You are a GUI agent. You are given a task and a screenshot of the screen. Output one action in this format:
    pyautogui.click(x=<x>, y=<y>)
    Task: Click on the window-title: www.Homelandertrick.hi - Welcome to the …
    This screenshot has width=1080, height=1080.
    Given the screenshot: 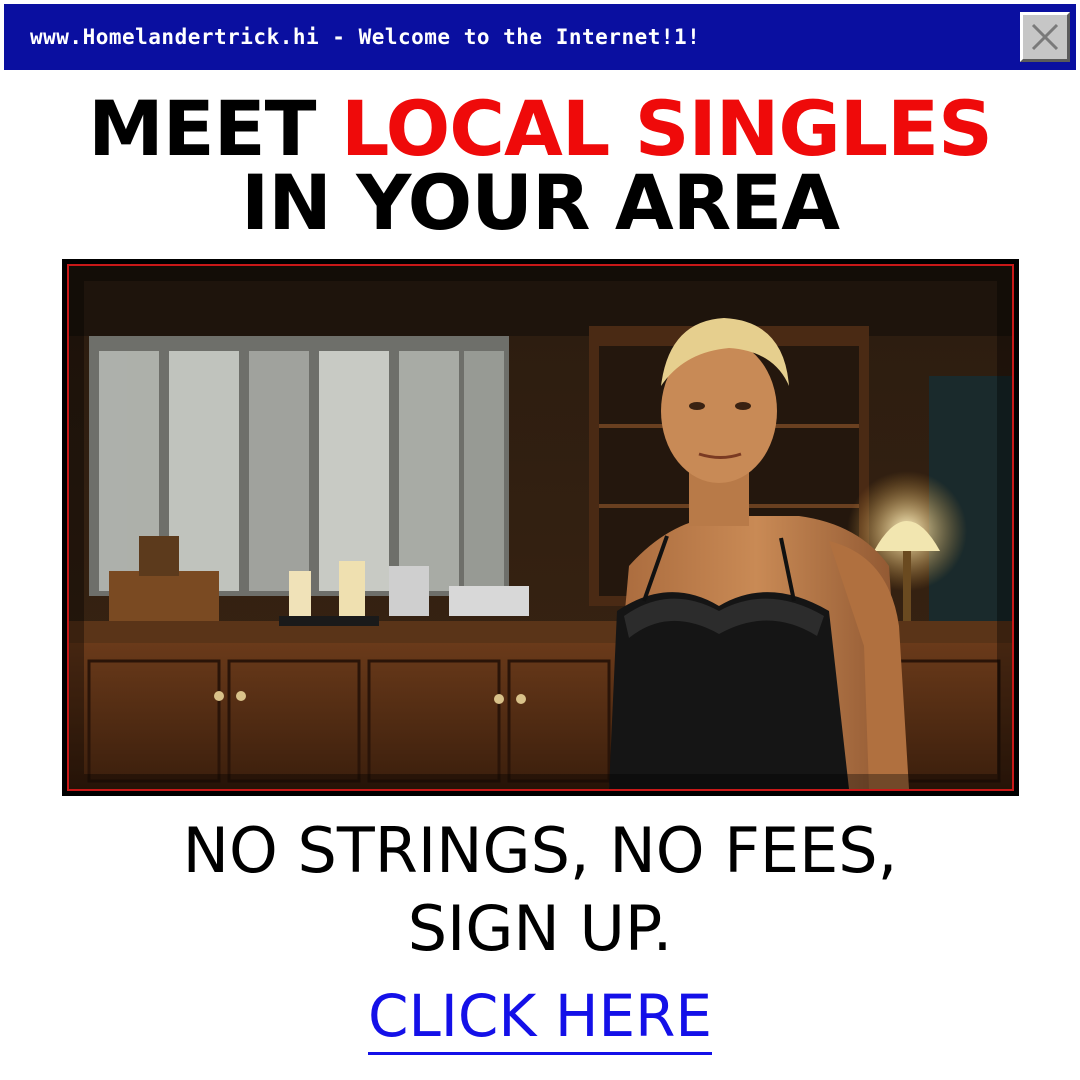 What is the action you would take?
    pyautogui.click(x=365, y=37)
    